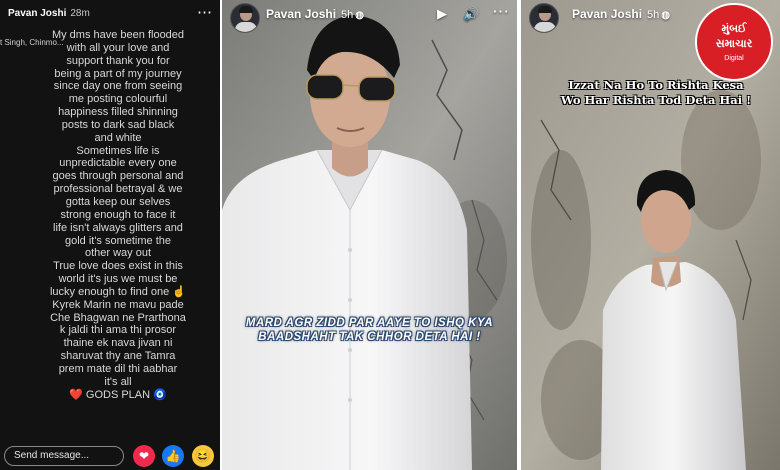  What do you see at coordinates (118, 150) in the screenshot?
I see `story-line: Sometimes life is` at bounding box center [118, 150].